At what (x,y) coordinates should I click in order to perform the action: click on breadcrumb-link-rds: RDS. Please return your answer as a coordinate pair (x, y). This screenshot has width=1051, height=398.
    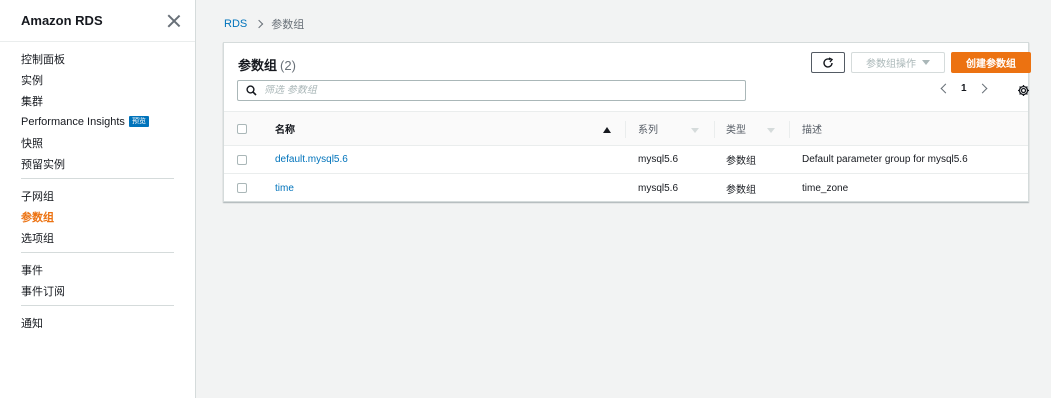
    Looking at the image, I should click on (235, 24).